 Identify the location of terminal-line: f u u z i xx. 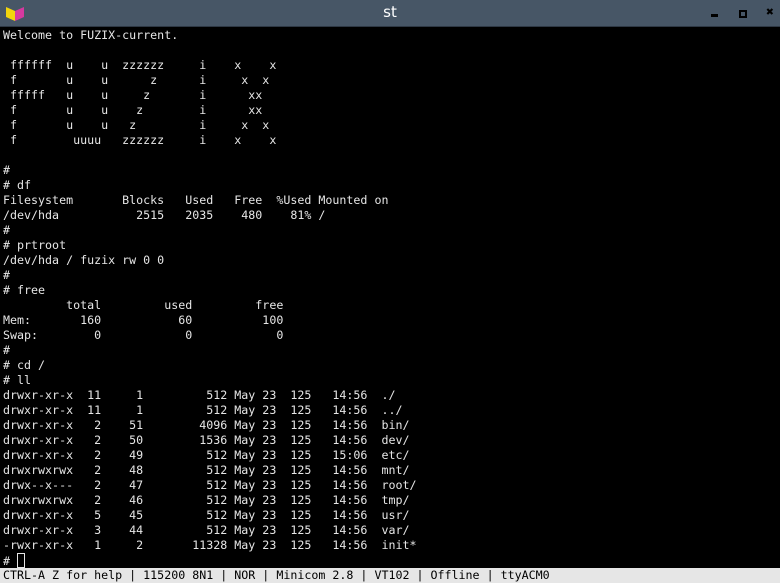
(133, 110).